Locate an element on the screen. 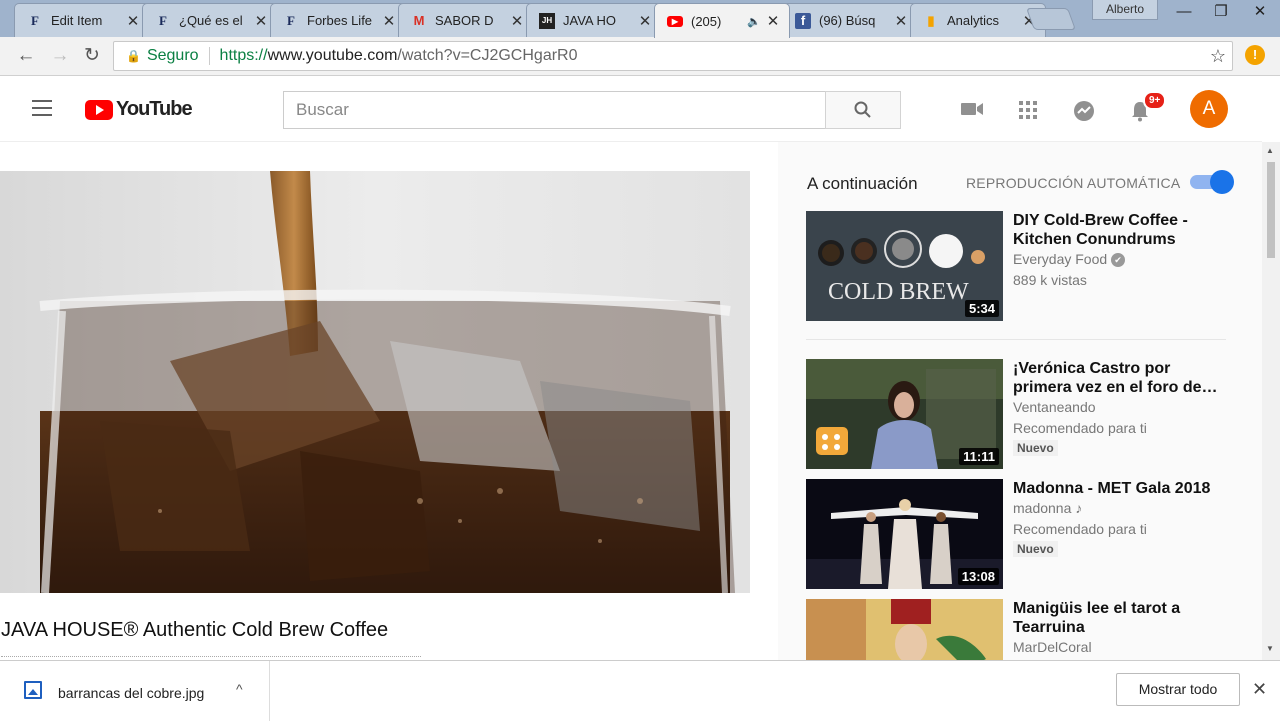 The width and height of the screenshot is (1280, 721). url-scheme: https:// is located at coordinates (243, 55).